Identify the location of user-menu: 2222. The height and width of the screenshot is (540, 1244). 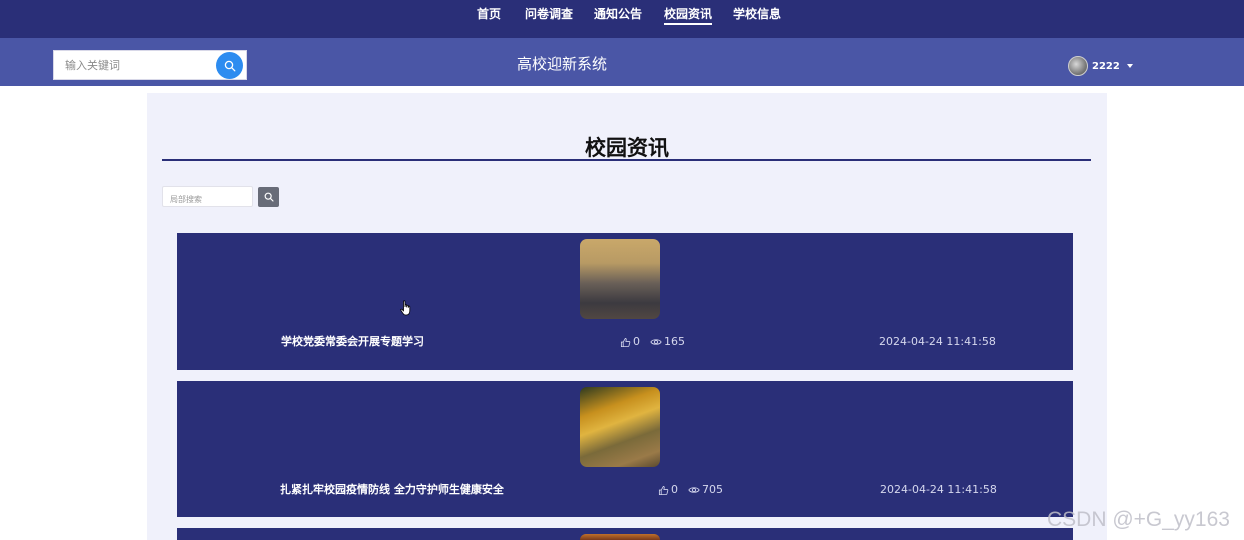
(1100, 66).